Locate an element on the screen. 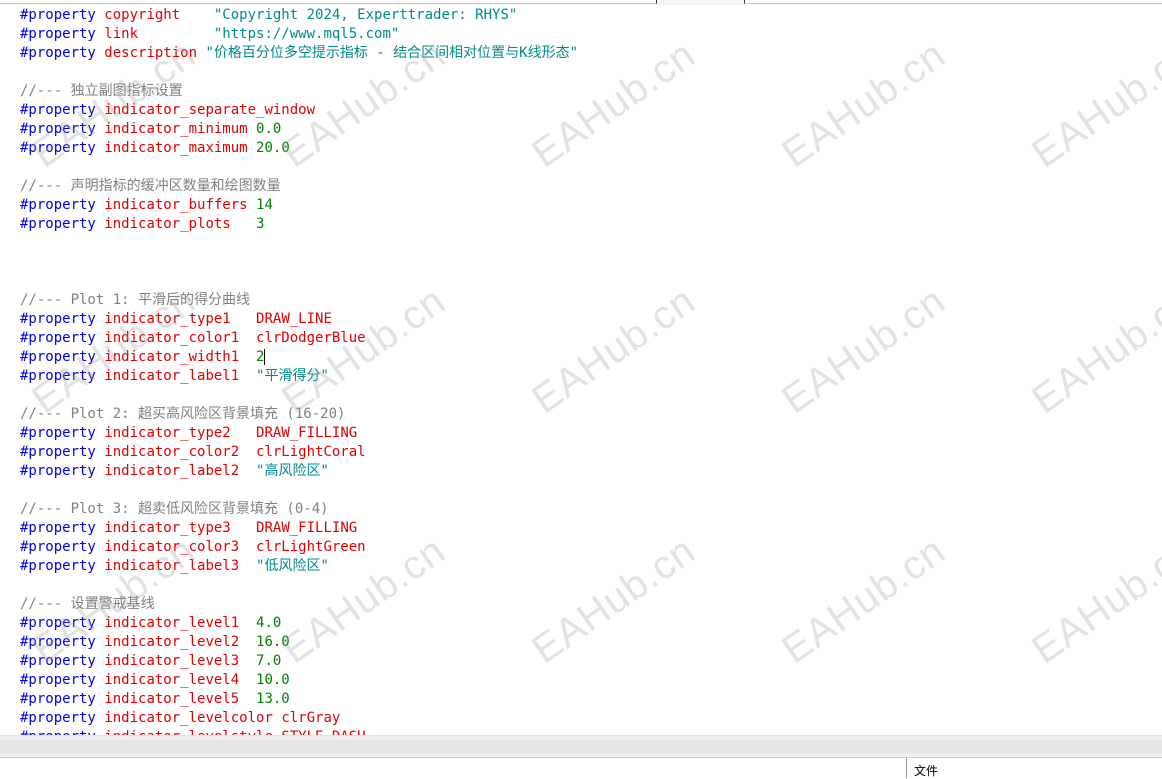 This screenshot has height=779, width=1162. horizontal-scrollbar is located at coordinates (581, 746).